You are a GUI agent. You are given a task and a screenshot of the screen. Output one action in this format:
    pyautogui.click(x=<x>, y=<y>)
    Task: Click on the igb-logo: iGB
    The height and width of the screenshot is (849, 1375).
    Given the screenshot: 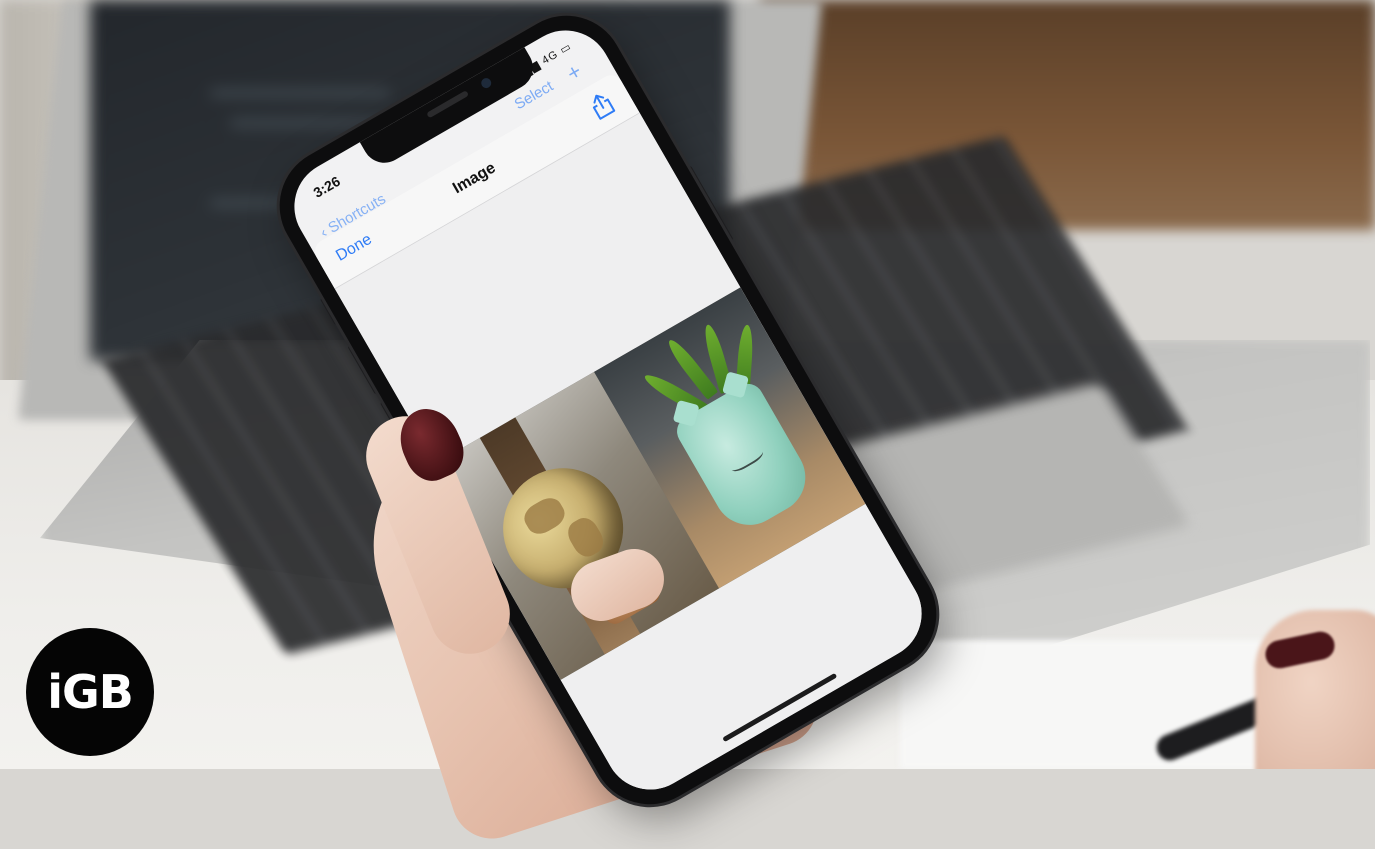 What is the action you would take?
    pyautogui.click(x=90, y=692)
    